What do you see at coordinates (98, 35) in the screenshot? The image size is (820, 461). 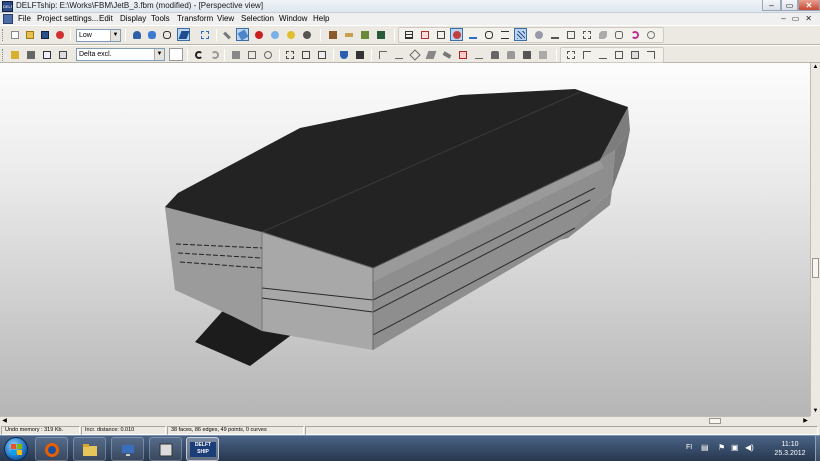 I see `precision-select: Low ▼` at bounding box center [98, 35].